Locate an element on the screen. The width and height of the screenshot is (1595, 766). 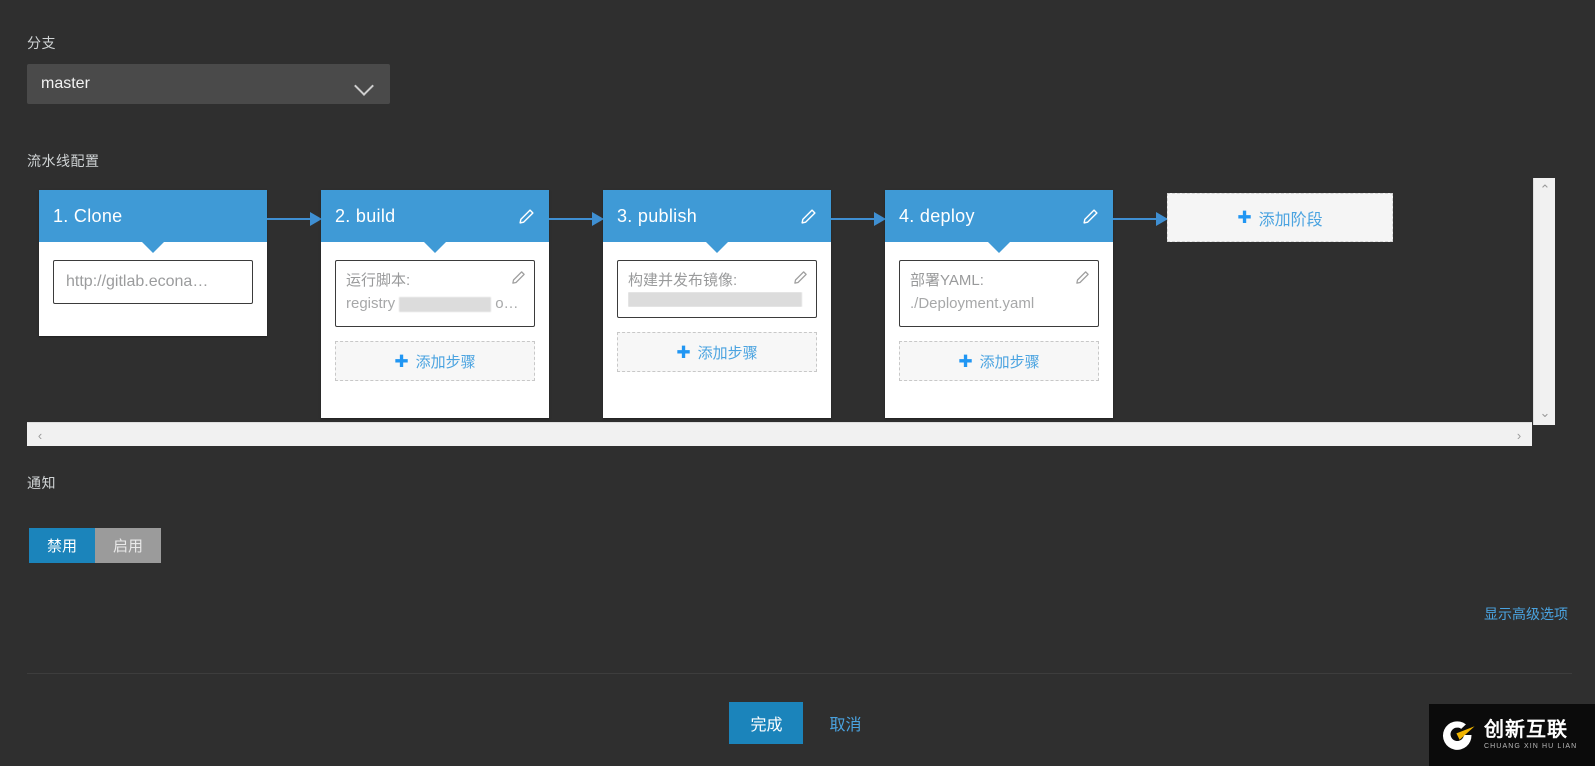
step-title: 运行脚本: is located at coordinates (378, 280).